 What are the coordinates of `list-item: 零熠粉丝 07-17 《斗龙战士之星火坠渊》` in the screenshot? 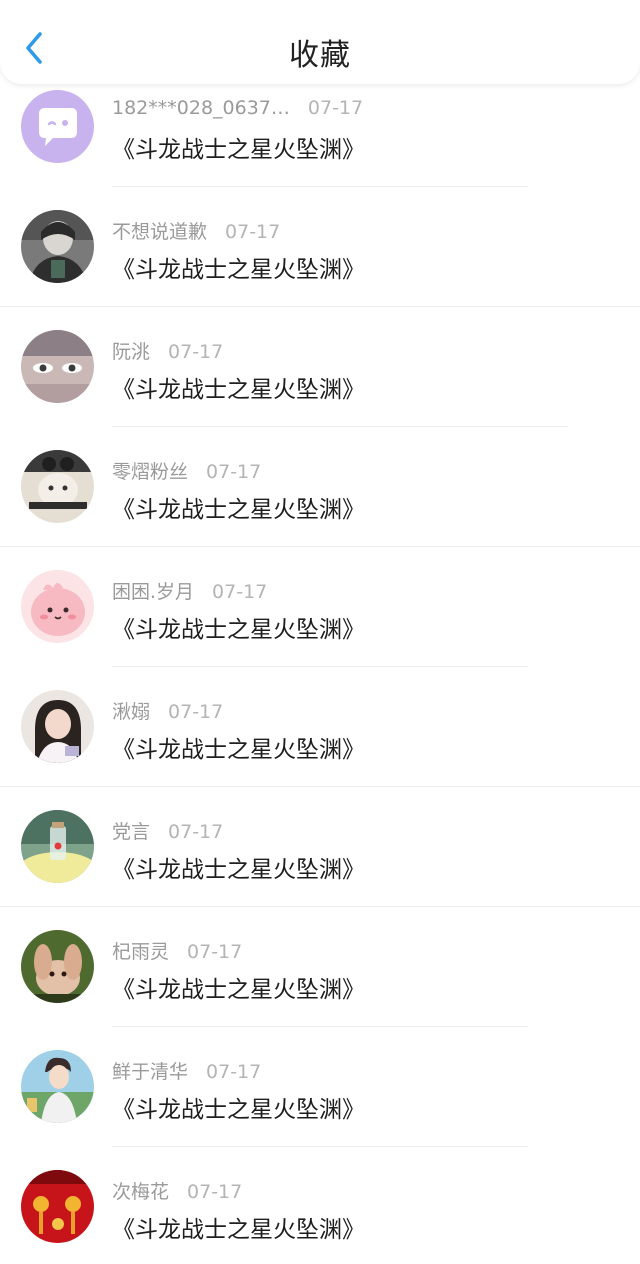 It's located at (320, 487).